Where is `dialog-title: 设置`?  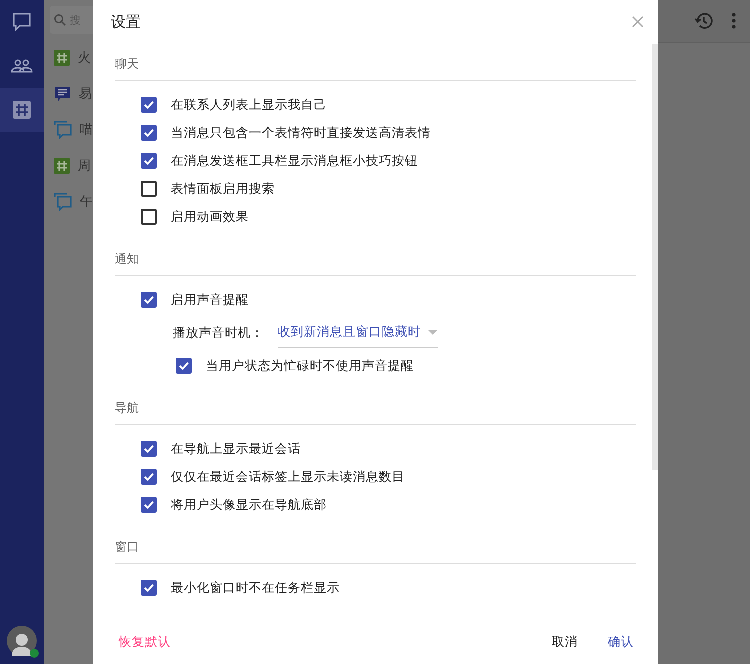
dialog-title: 设置 is located at coordinates (126, 22).